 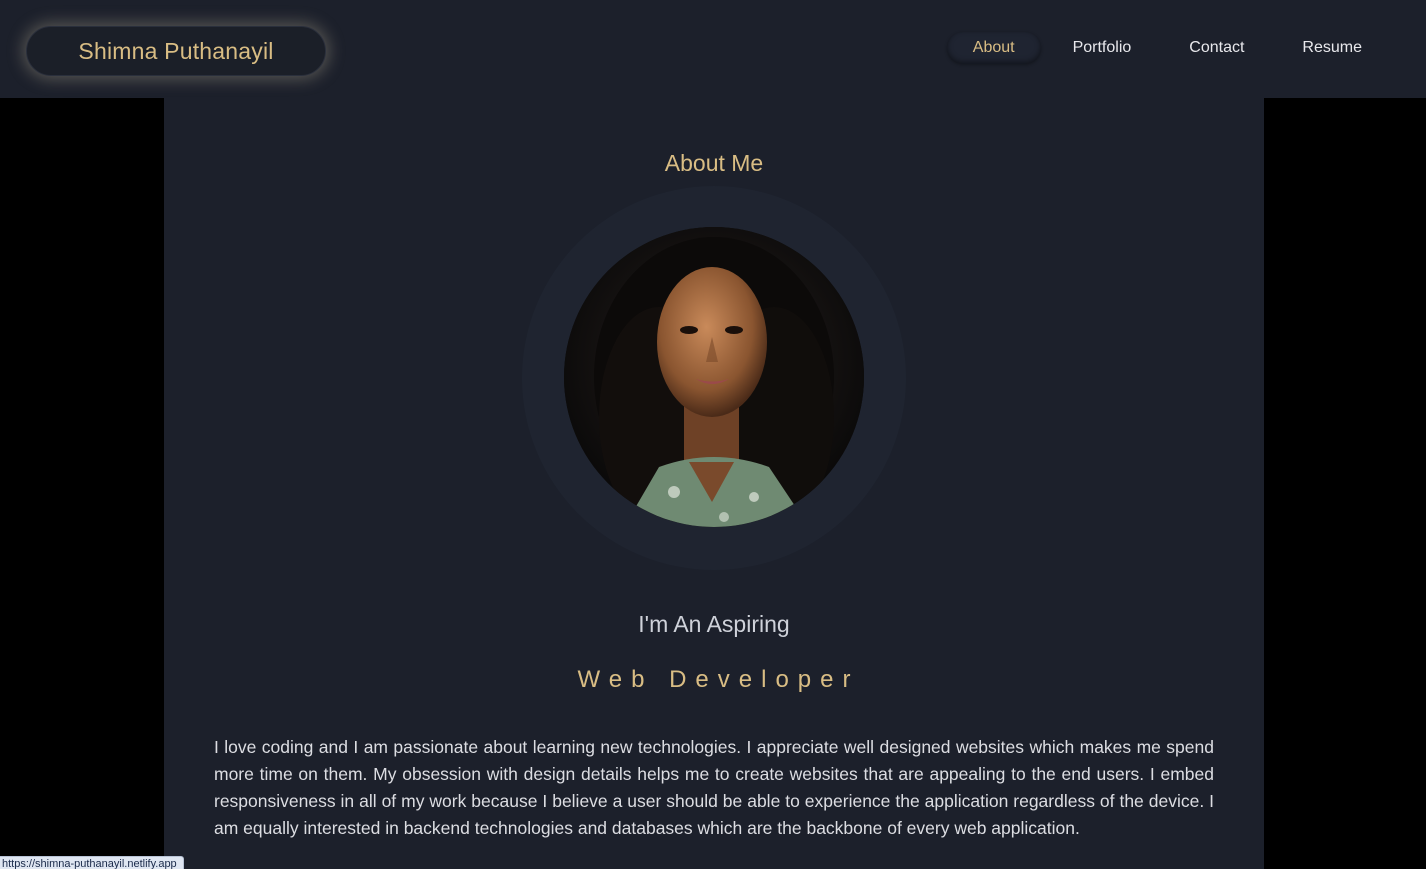 What do you see at coordinates (718, 679) in the screenshot?
I see `role-title: Web Developer` at bounding box center [718, 679].